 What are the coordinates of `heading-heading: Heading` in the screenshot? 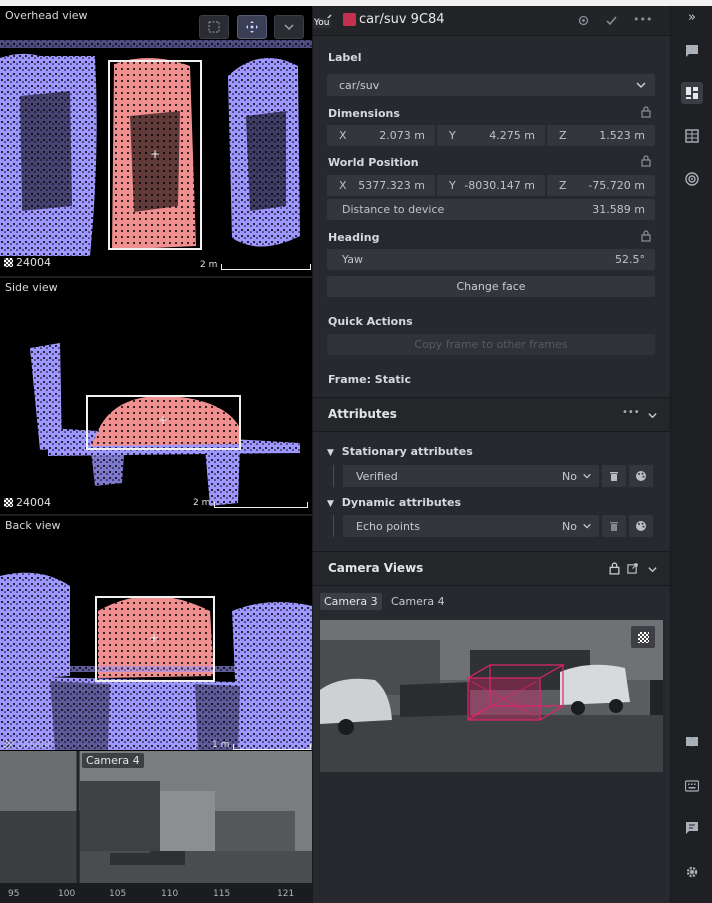 It's located at (354, 237).